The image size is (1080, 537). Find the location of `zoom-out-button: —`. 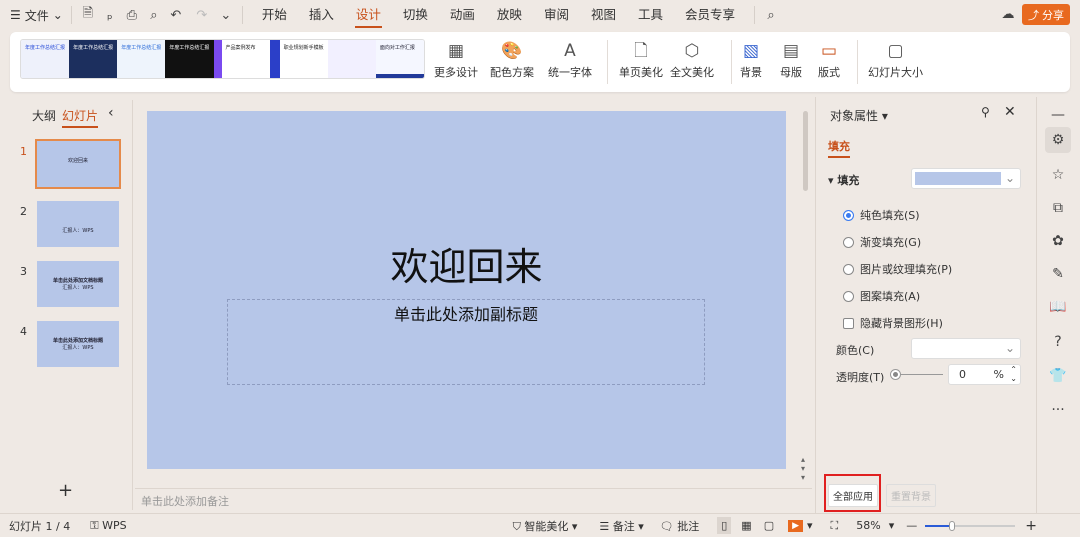

zoom-out-button: — is located at coordinates (911, 525).